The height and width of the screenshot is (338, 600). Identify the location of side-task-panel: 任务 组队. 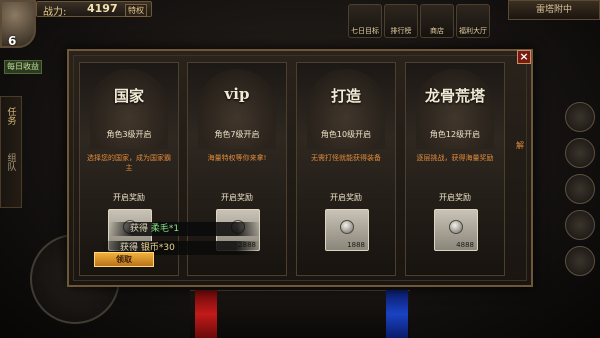
(11, 152).